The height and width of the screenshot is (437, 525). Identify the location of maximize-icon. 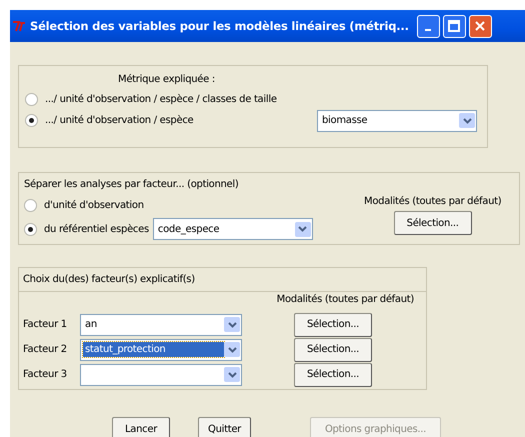
(454, 26).